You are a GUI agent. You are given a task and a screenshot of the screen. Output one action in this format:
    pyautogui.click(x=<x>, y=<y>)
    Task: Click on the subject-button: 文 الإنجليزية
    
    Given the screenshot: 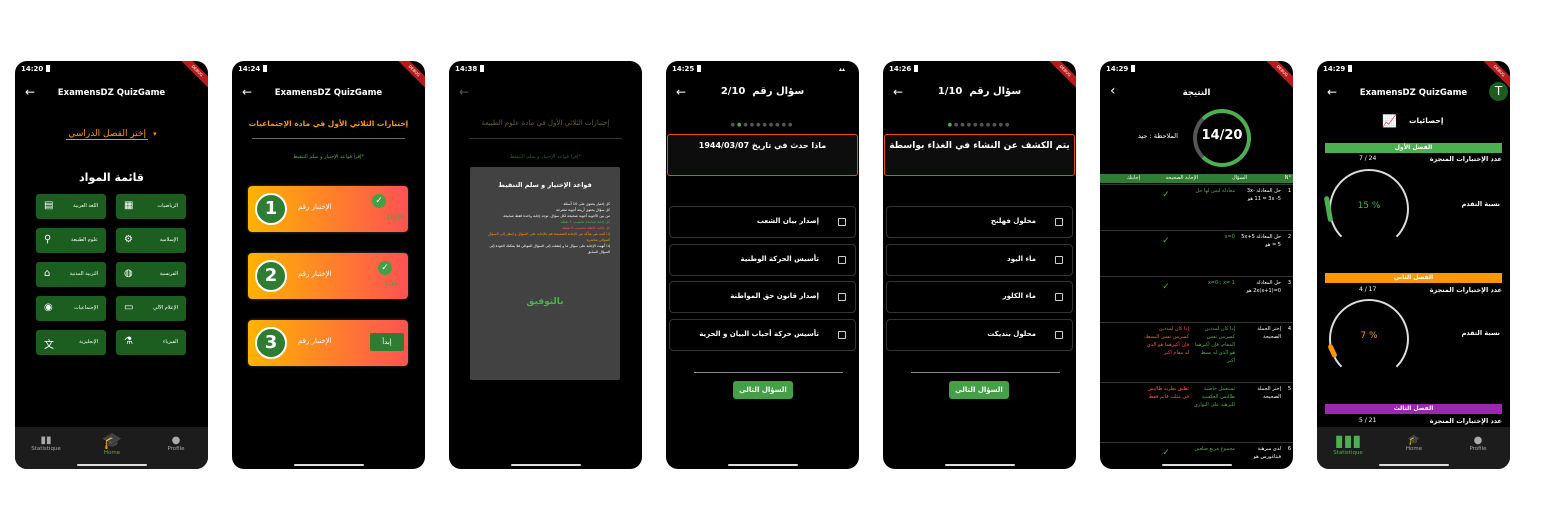 What is the action you would take?
    pyautogui.click(x=71, y=342)
    